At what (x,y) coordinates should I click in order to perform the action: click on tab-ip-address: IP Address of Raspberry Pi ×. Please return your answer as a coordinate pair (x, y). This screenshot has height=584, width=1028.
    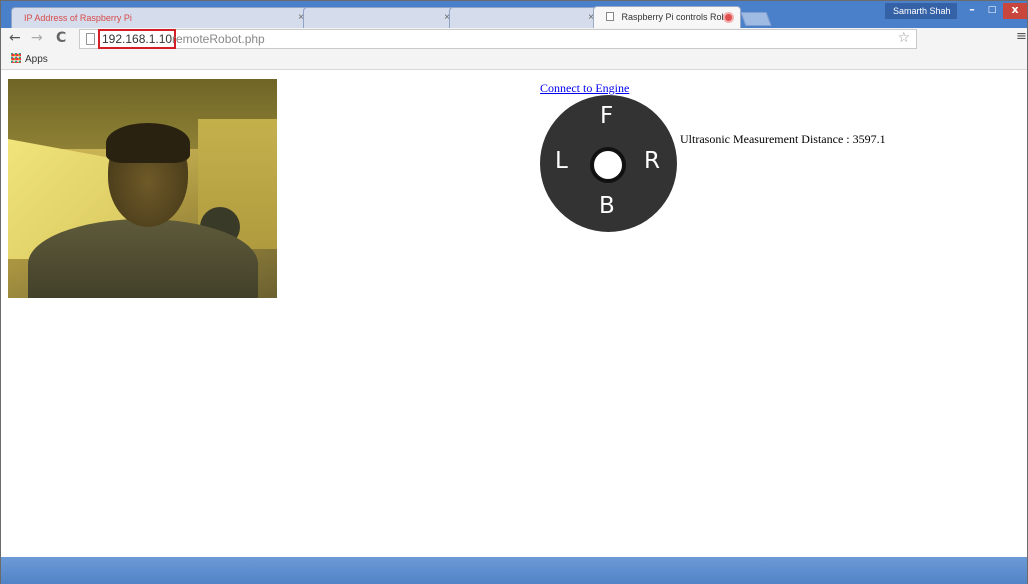
    Looking at the image, I should click on (161, 17).